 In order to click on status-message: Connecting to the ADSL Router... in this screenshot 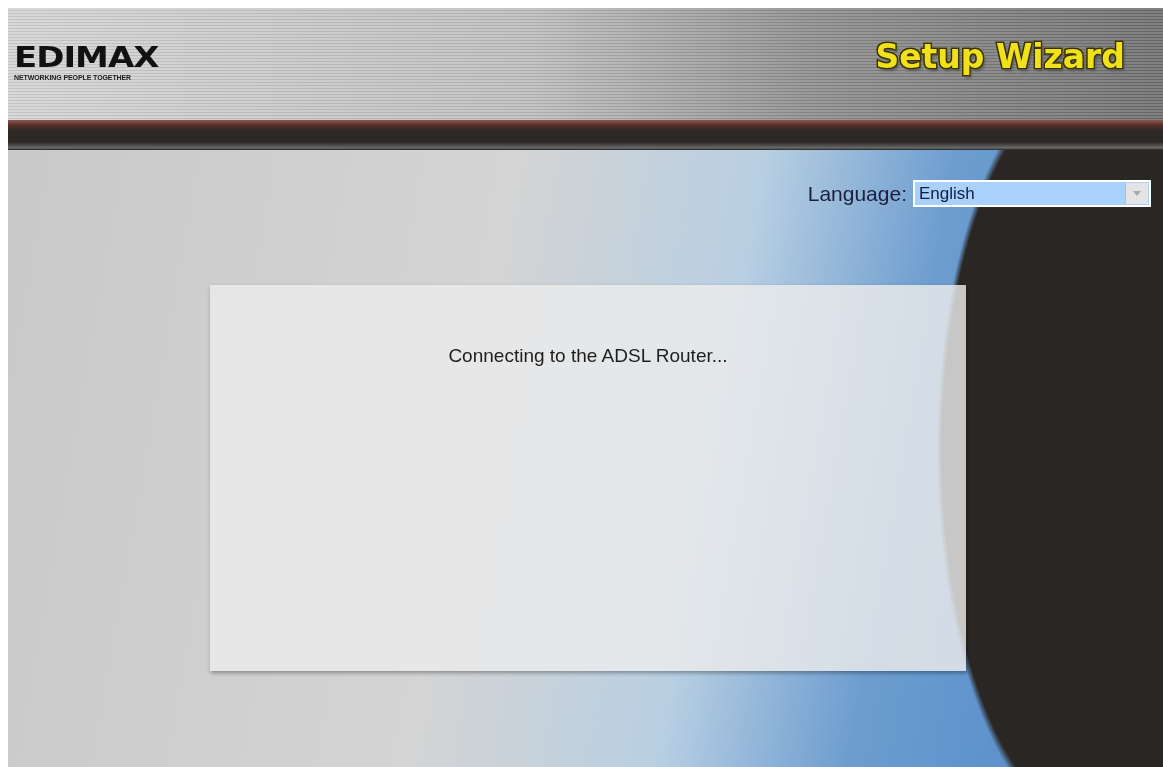, I will do `click(588, 356)`.